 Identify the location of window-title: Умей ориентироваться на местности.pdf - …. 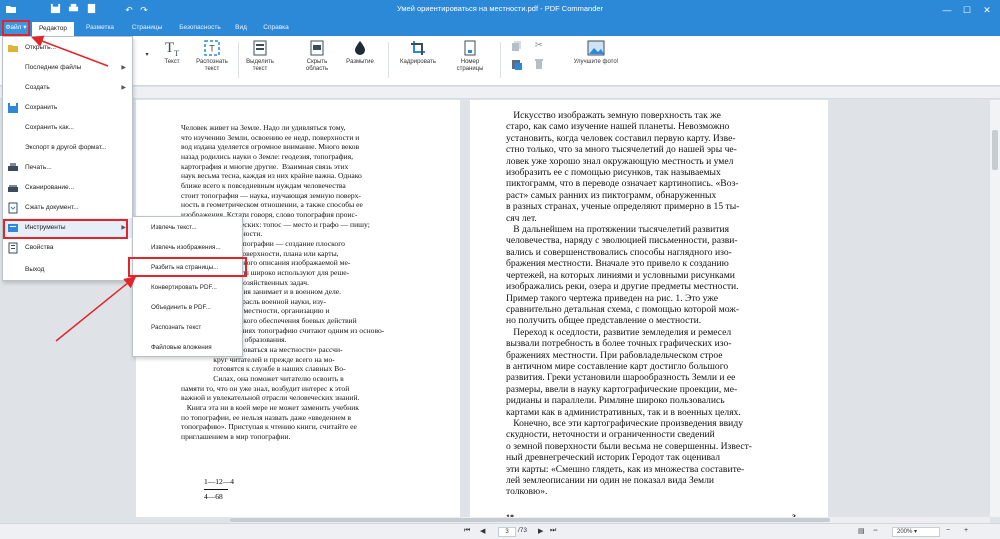
(500, 8).